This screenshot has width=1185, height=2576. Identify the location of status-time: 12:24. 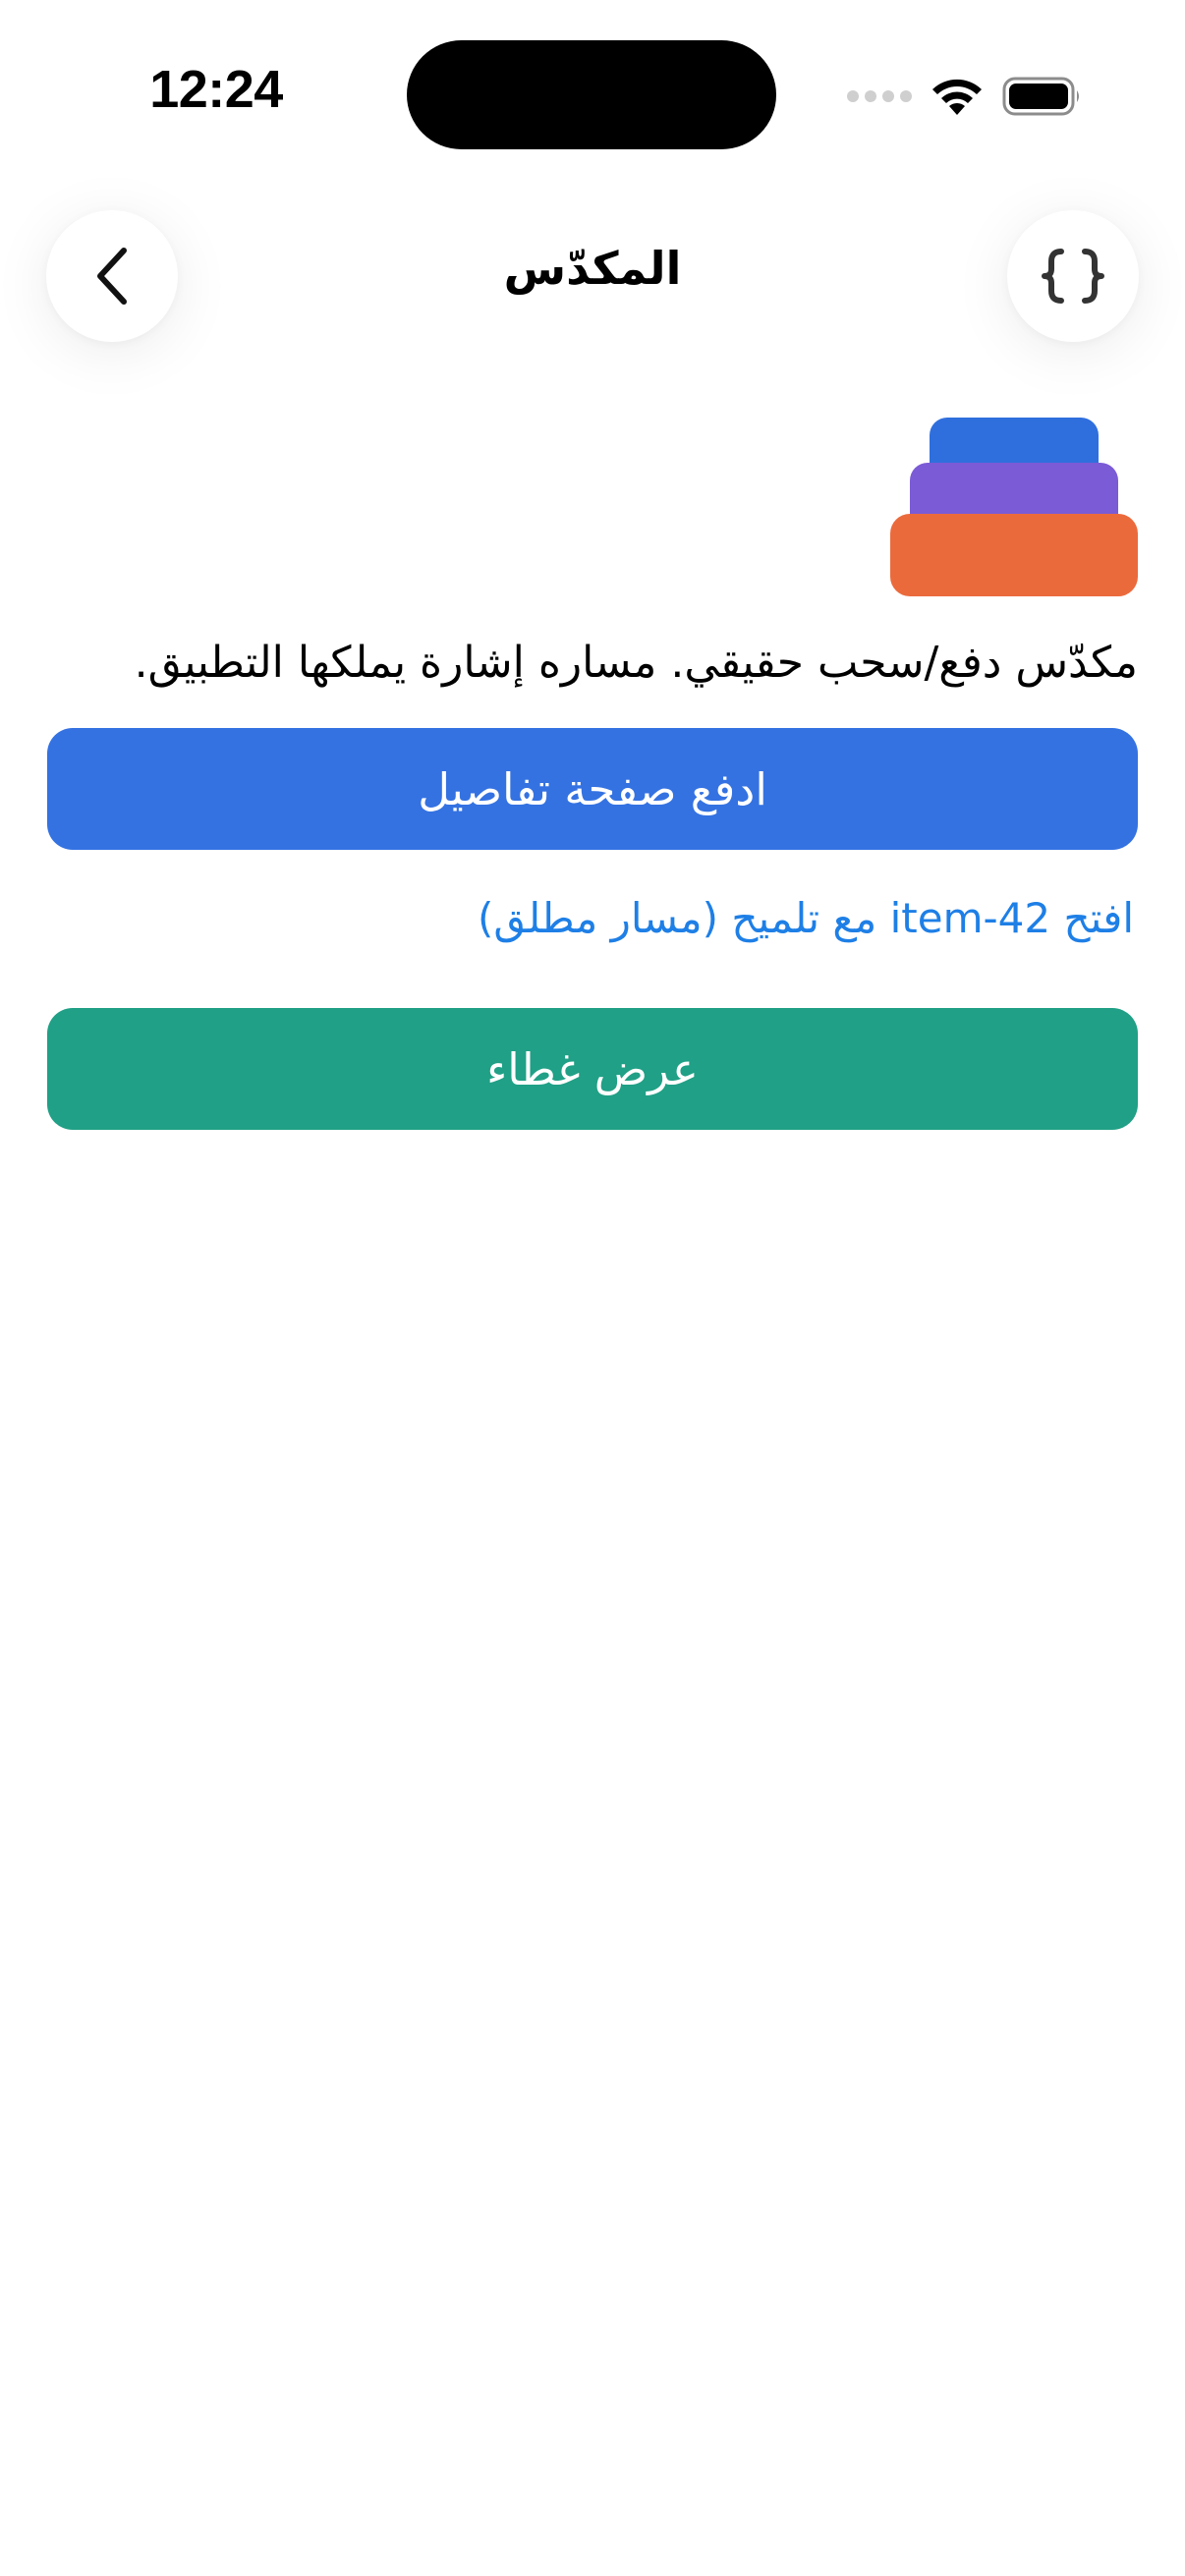
(216, 89).